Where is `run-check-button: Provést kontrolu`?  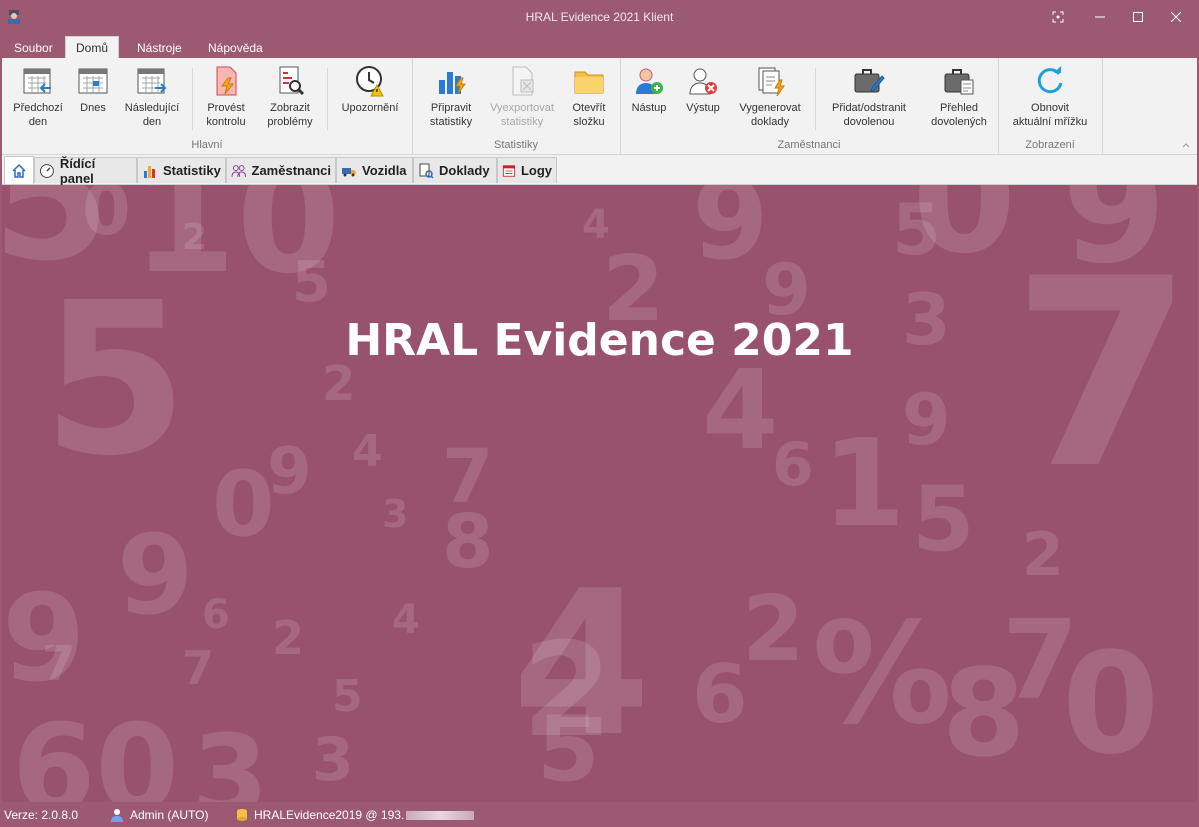
run-check-button: Provést kontrolu is located at coordinates (226, 95).